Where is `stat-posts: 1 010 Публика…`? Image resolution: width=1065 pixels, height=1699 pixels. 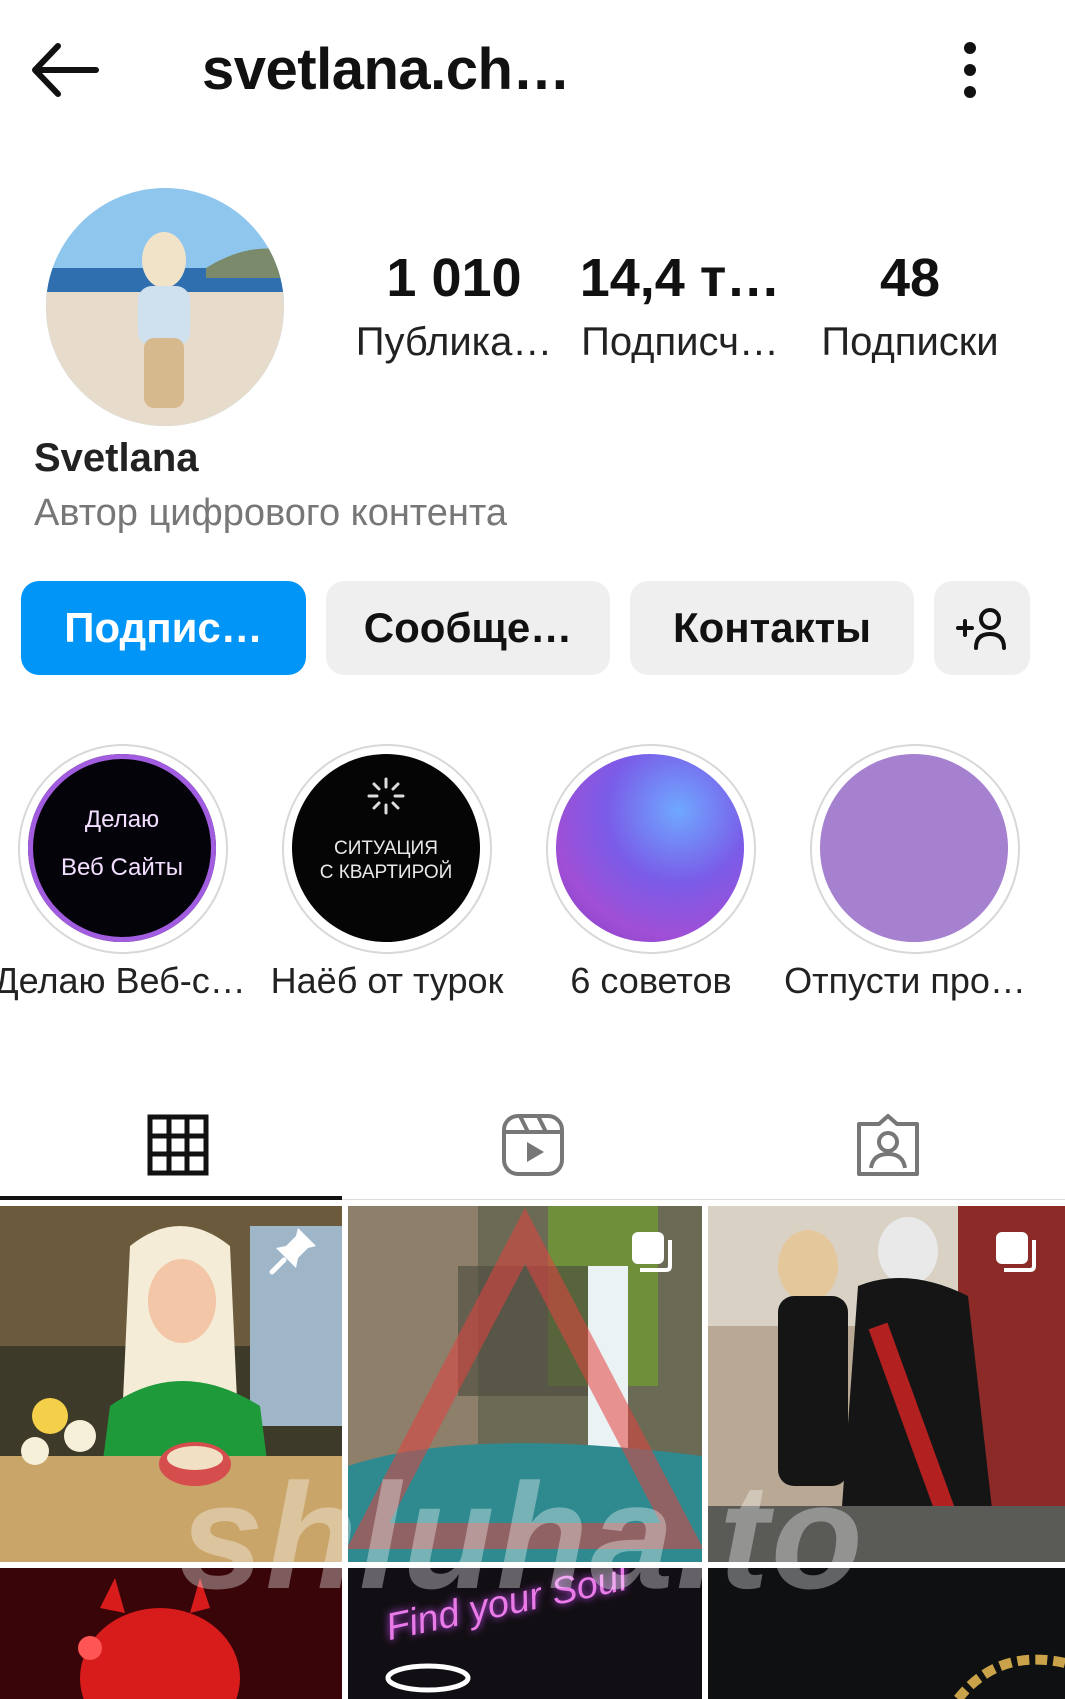 stat-posts: 1 010 Публика… is located at coordinates (454, 308).